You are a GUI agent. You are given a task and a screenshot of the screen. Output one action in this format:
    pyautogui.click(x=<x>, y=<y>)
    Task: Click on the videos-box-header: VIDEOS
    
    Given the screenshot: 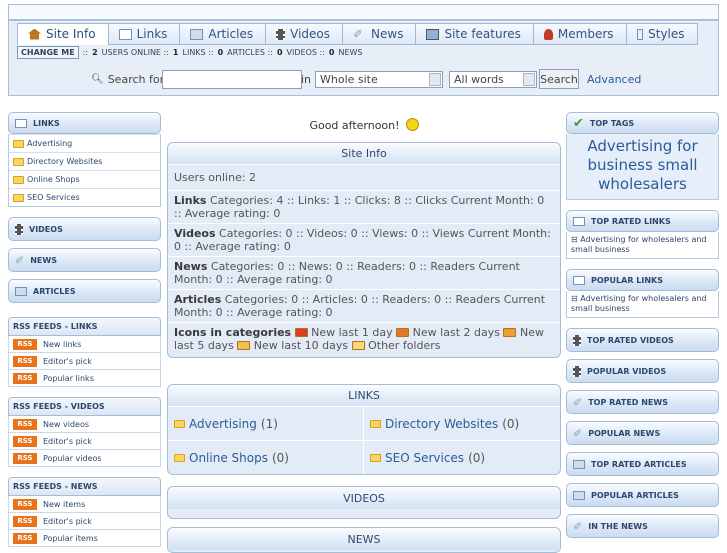 What is the action you would take?
    pyautogui.click(x=84, y=229)
    